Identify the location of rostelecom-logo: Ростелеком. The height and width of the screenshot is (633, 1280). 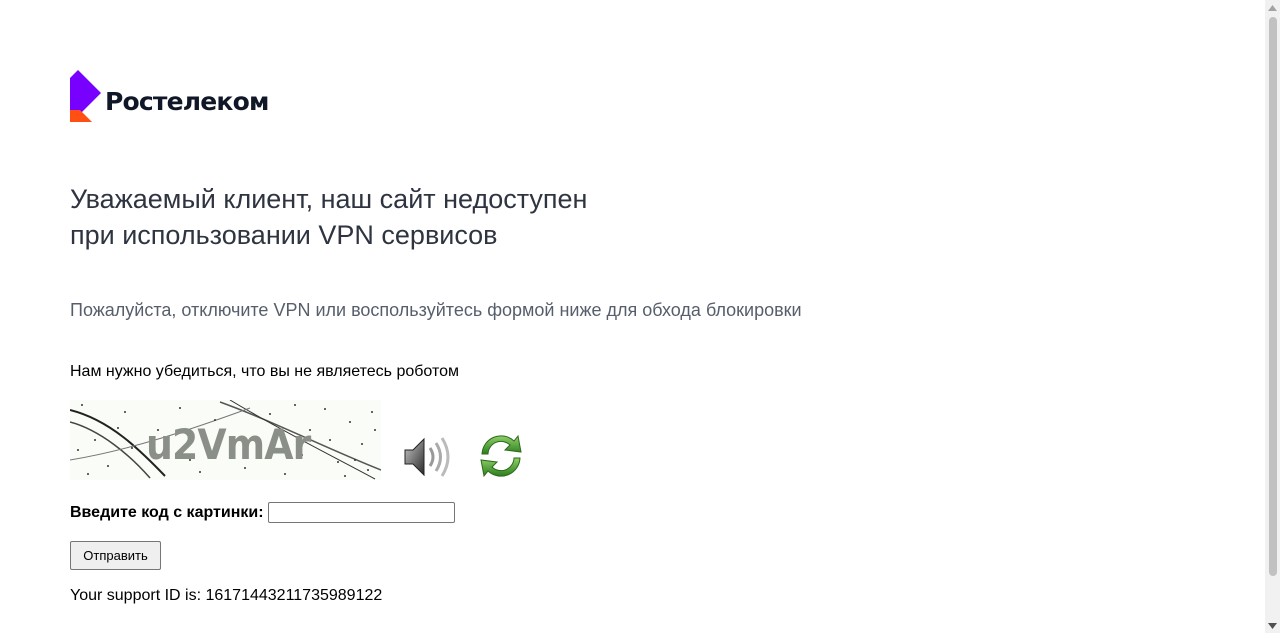
(169, 96).